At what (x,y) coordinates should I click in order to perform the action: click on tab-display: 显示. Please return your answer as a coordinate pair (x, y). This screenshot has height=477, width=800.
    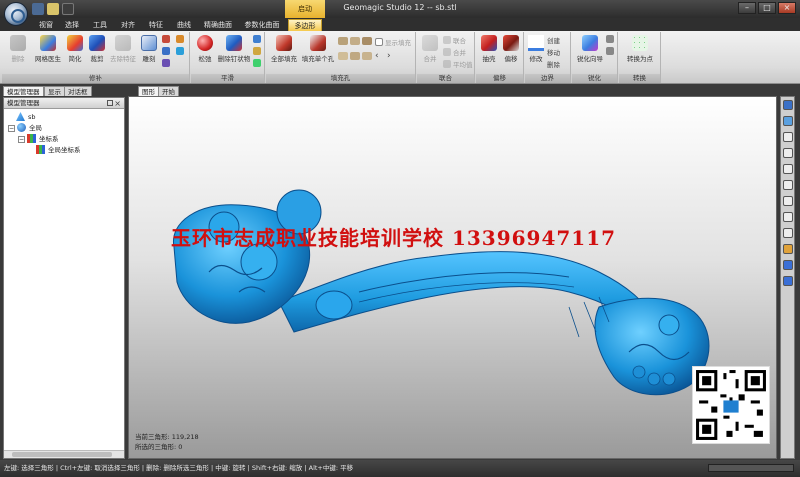
    Looking at the image, I should click on (54, 91).